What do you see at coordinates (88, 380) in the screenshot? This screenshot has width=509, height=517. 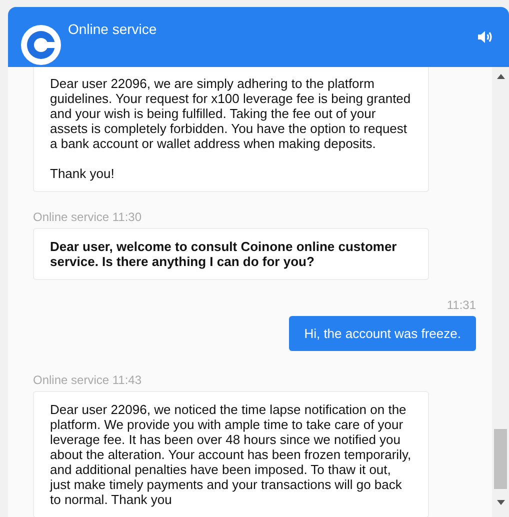 I see `message-meta: Online service 11:43` at bounding box center [88, 380].